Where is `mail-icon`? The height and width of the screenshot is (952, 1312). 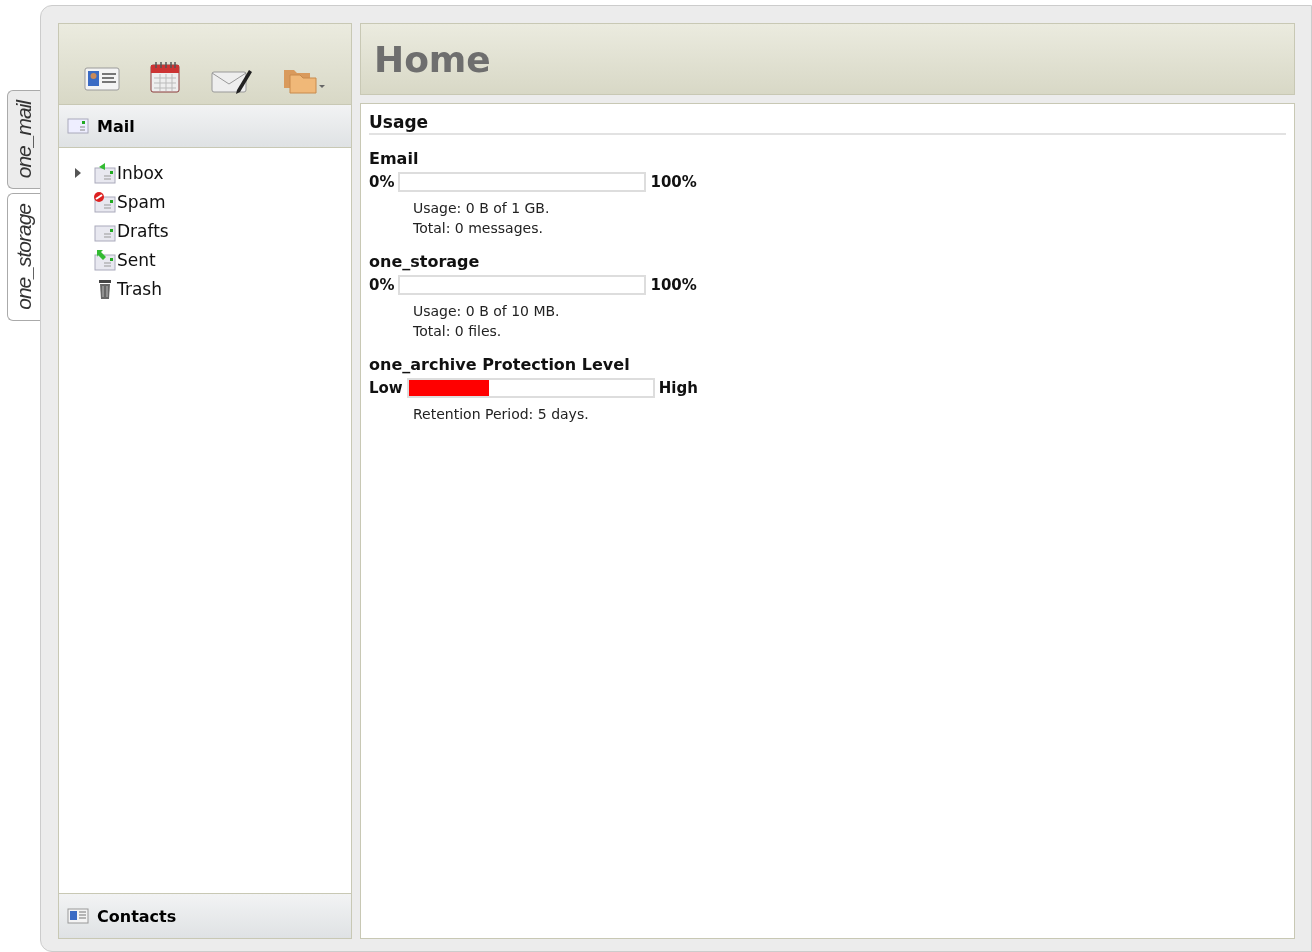 mail-icon is located at coordinates (78, 126).